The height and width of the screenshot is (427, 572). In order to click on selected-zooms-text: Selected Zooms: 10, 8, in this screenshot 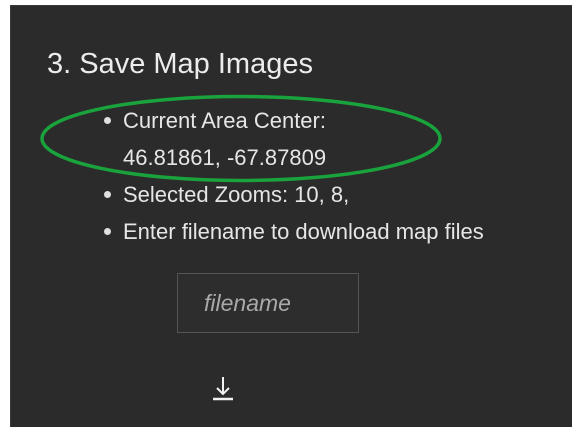, I will do `click(236, 194)`.